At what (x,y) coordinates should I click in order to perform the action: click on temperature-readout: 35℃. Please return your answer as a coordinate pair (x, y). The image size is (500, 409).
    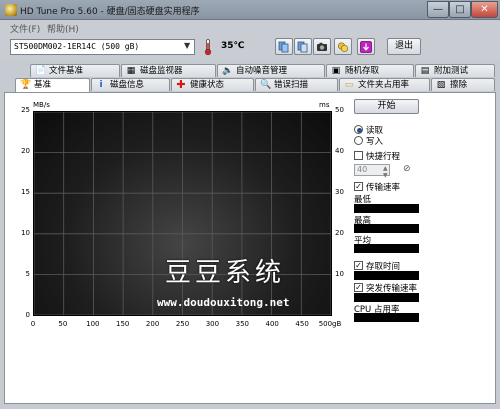
    Looking at the image, I should click on (233, 46).